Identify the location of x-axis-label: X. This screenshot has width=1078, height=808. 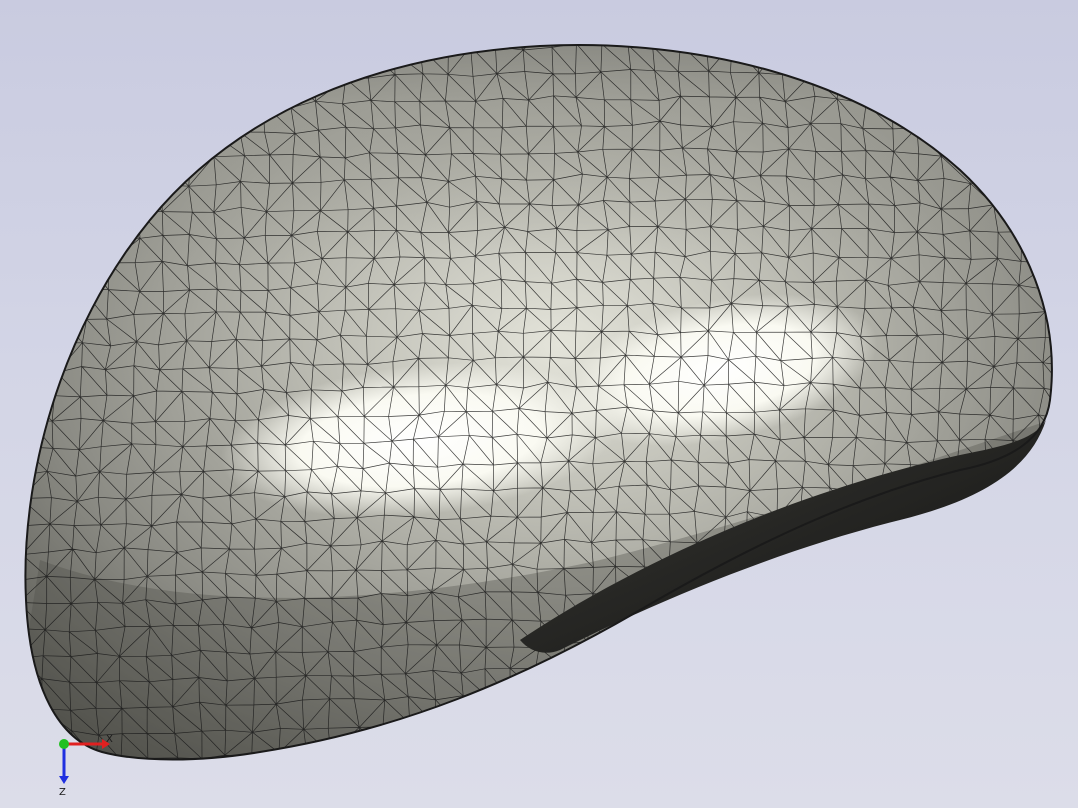
(109, 739).